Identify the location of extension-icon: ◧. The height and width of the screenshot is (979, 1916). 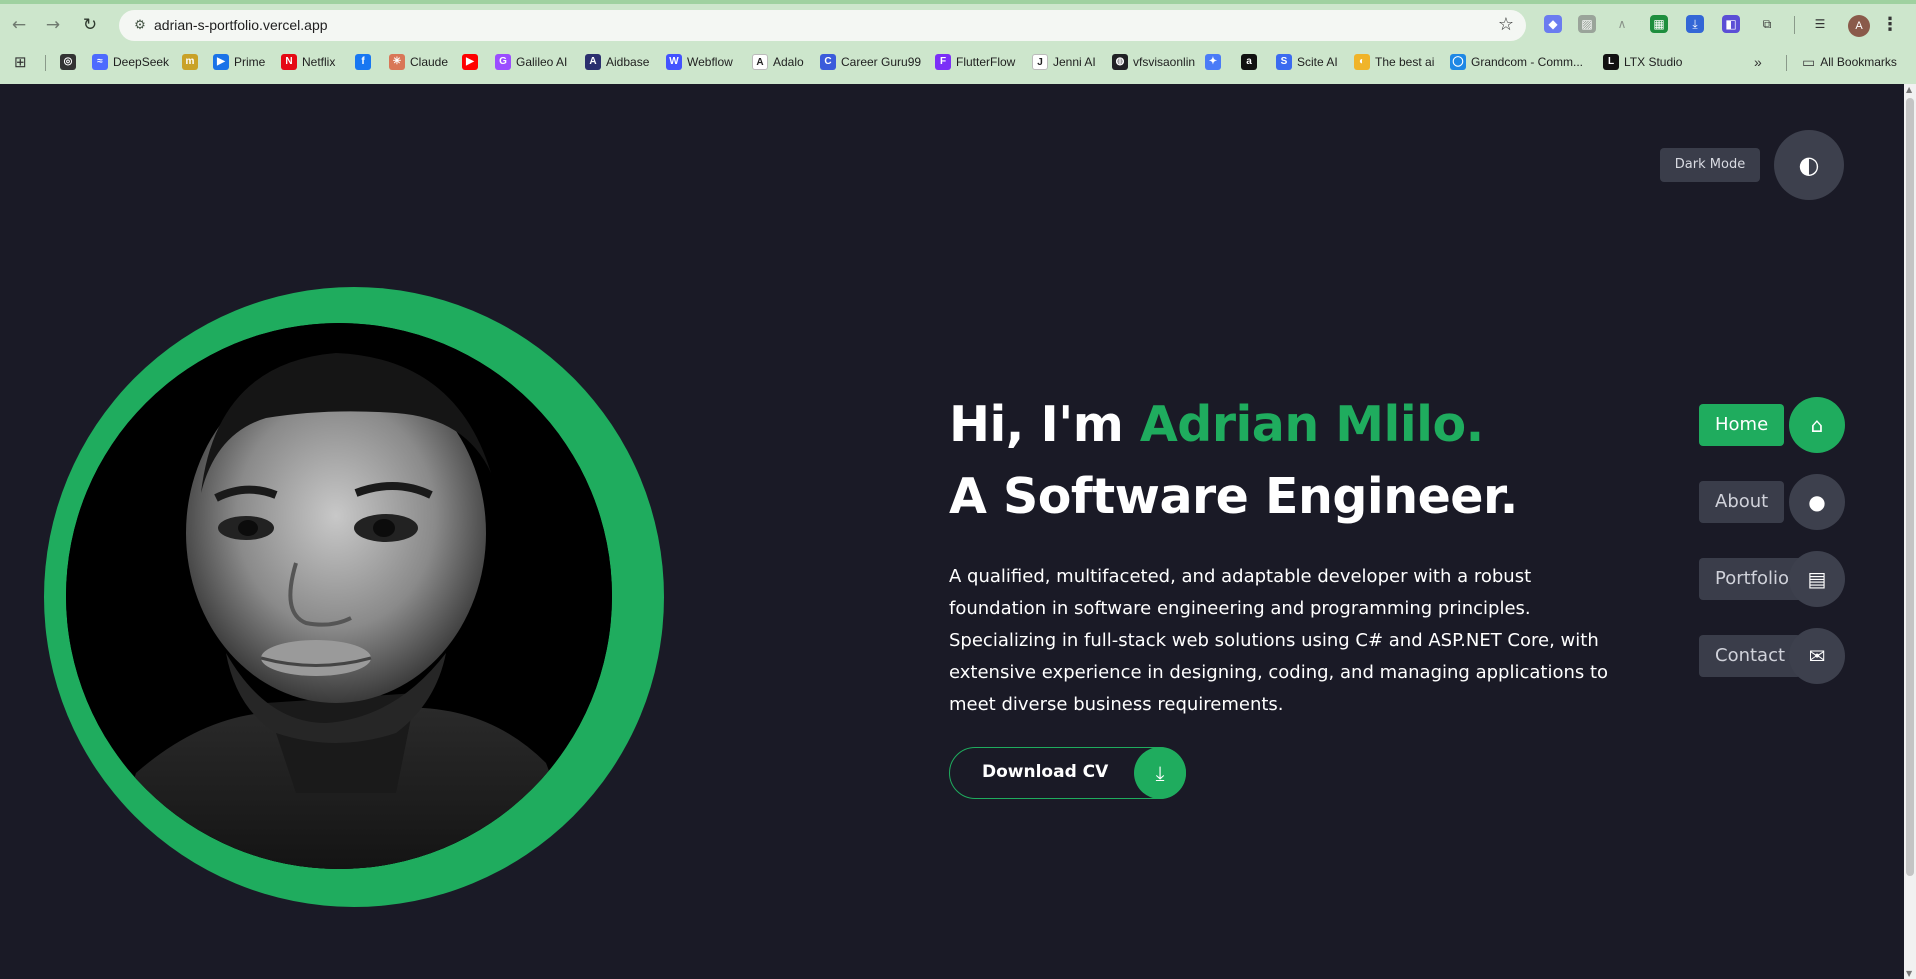
(1731, 24).